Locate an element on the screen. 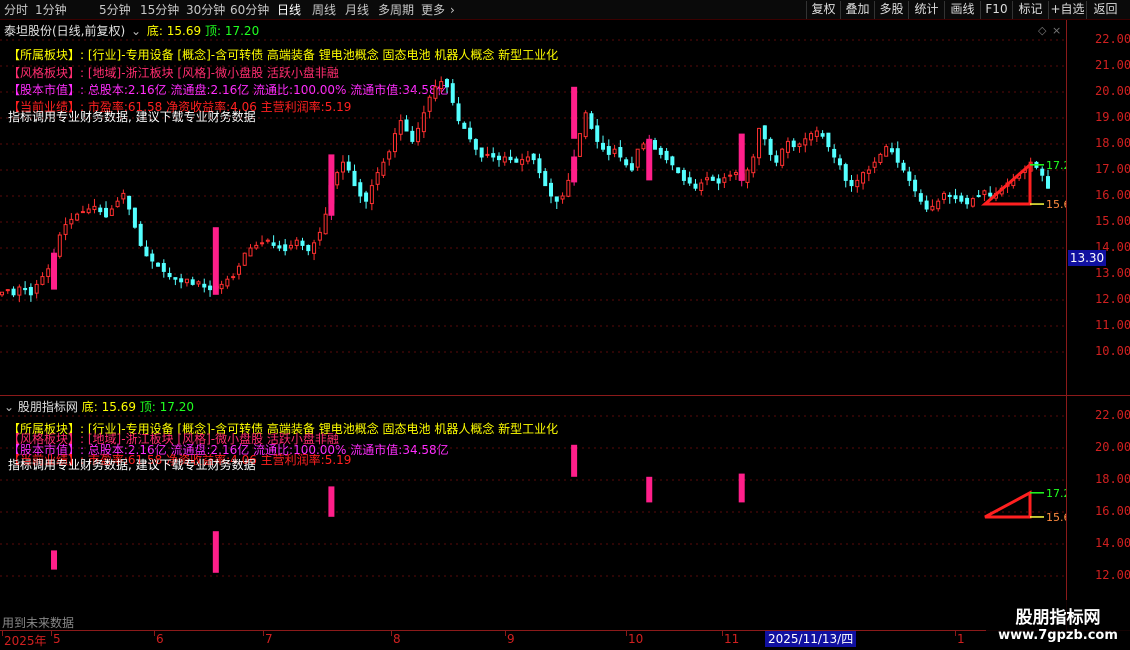 Image resolution: width=1130 pixels, height=650 pixels. tab-multi-period: 多周期 is located at coordinates (396, 10).